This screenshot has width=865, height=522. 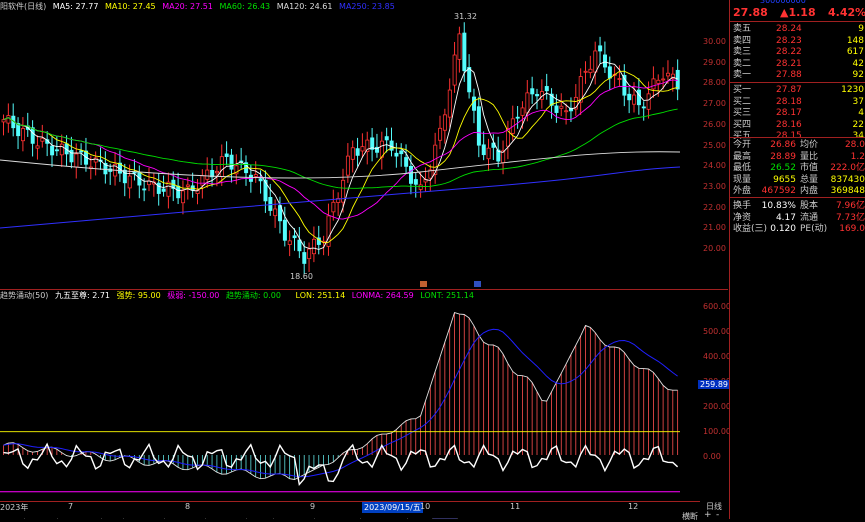 What do you see at coordinates (783, 2) in the screenshot?
I see `panel-header: 300000000` at bounding box center [783, 2].